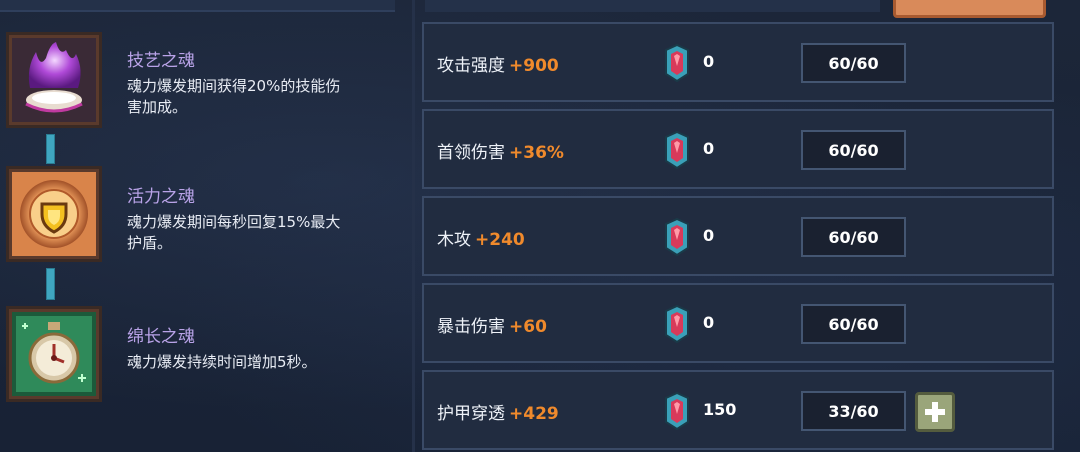 This screenshot has height=452, width=1080. What do you see at coordinates (234, 86) in the screenshot?
I see `soul-description-line: 魂力爆发期间获得20%的技能伤` at bounding box center [234, 86].